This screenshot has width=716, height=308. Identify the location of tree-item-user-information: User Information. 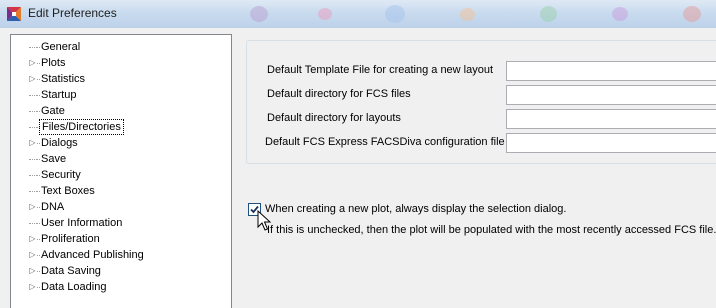
(121, 223).